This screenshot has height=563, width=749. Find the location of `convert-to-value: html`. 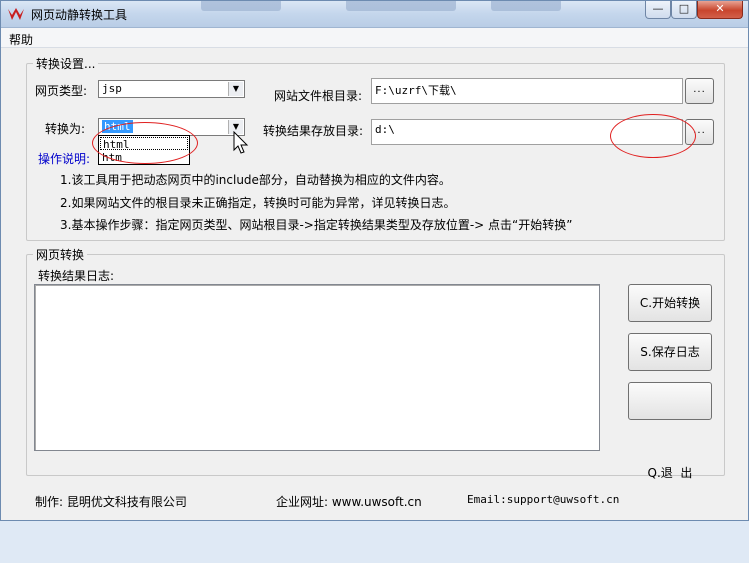

convert-to-value: html is located at coordinates (117, 126).